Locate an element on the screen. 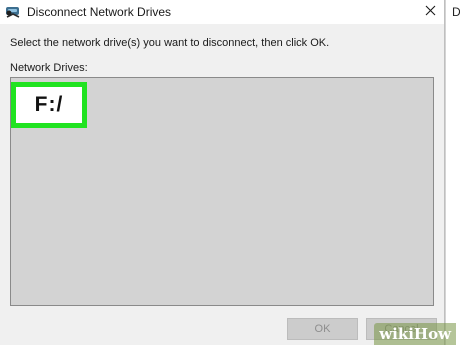 This screenshot has height=345, width=460. network-drives-label: Network Drives: is located at coordinates (49, 68).